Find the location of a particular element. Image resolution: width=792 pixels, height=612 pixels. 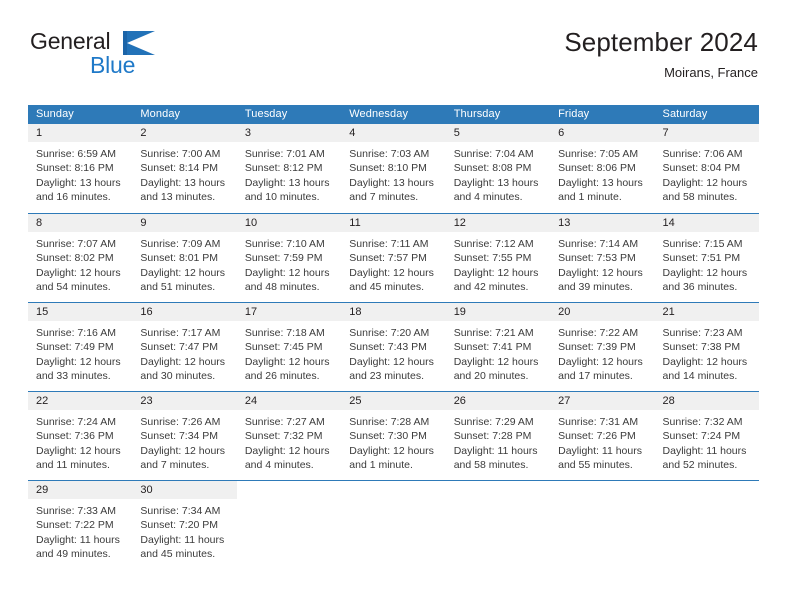

sunset-text: Sunset: 7:49 PM is located at coordinates (75, 347).